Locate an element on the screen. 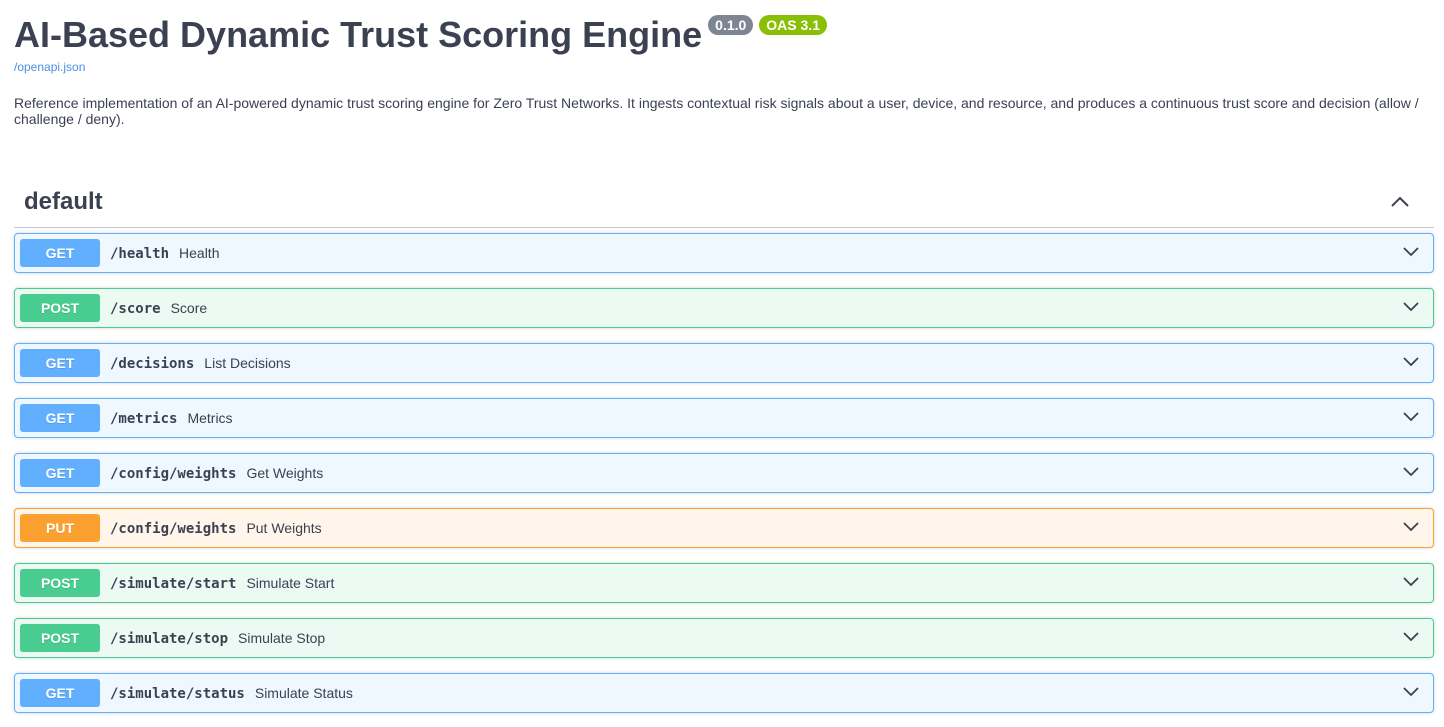  operation-summary: Score is located at coordinates (189, 308).